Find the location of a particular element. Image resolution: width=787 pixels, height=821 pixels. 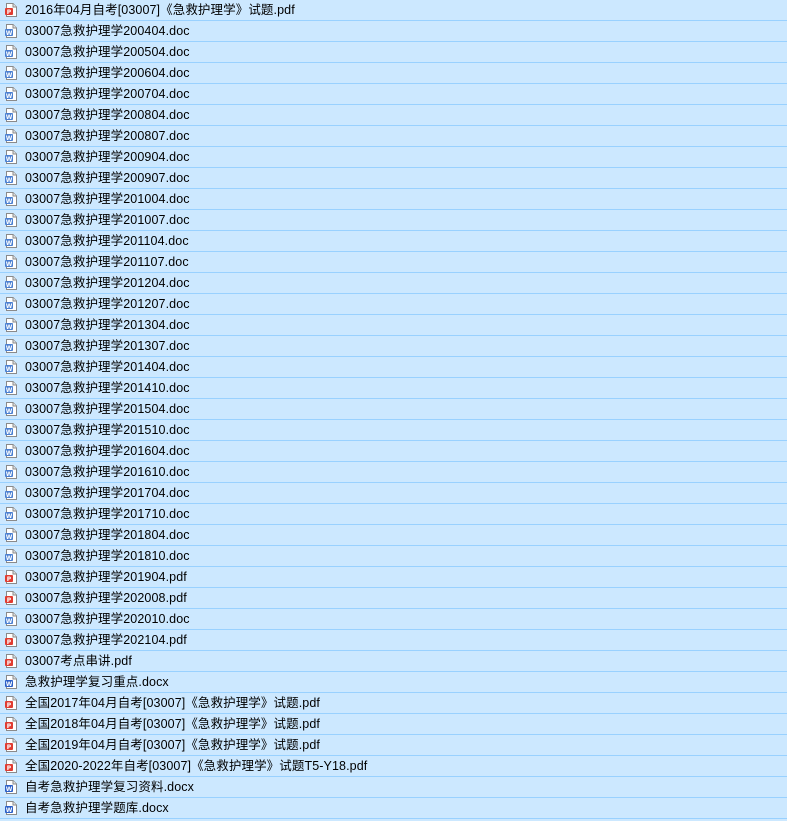

file-row: W 03007急救护理学201804.doc is located at coordinates (393, 535).